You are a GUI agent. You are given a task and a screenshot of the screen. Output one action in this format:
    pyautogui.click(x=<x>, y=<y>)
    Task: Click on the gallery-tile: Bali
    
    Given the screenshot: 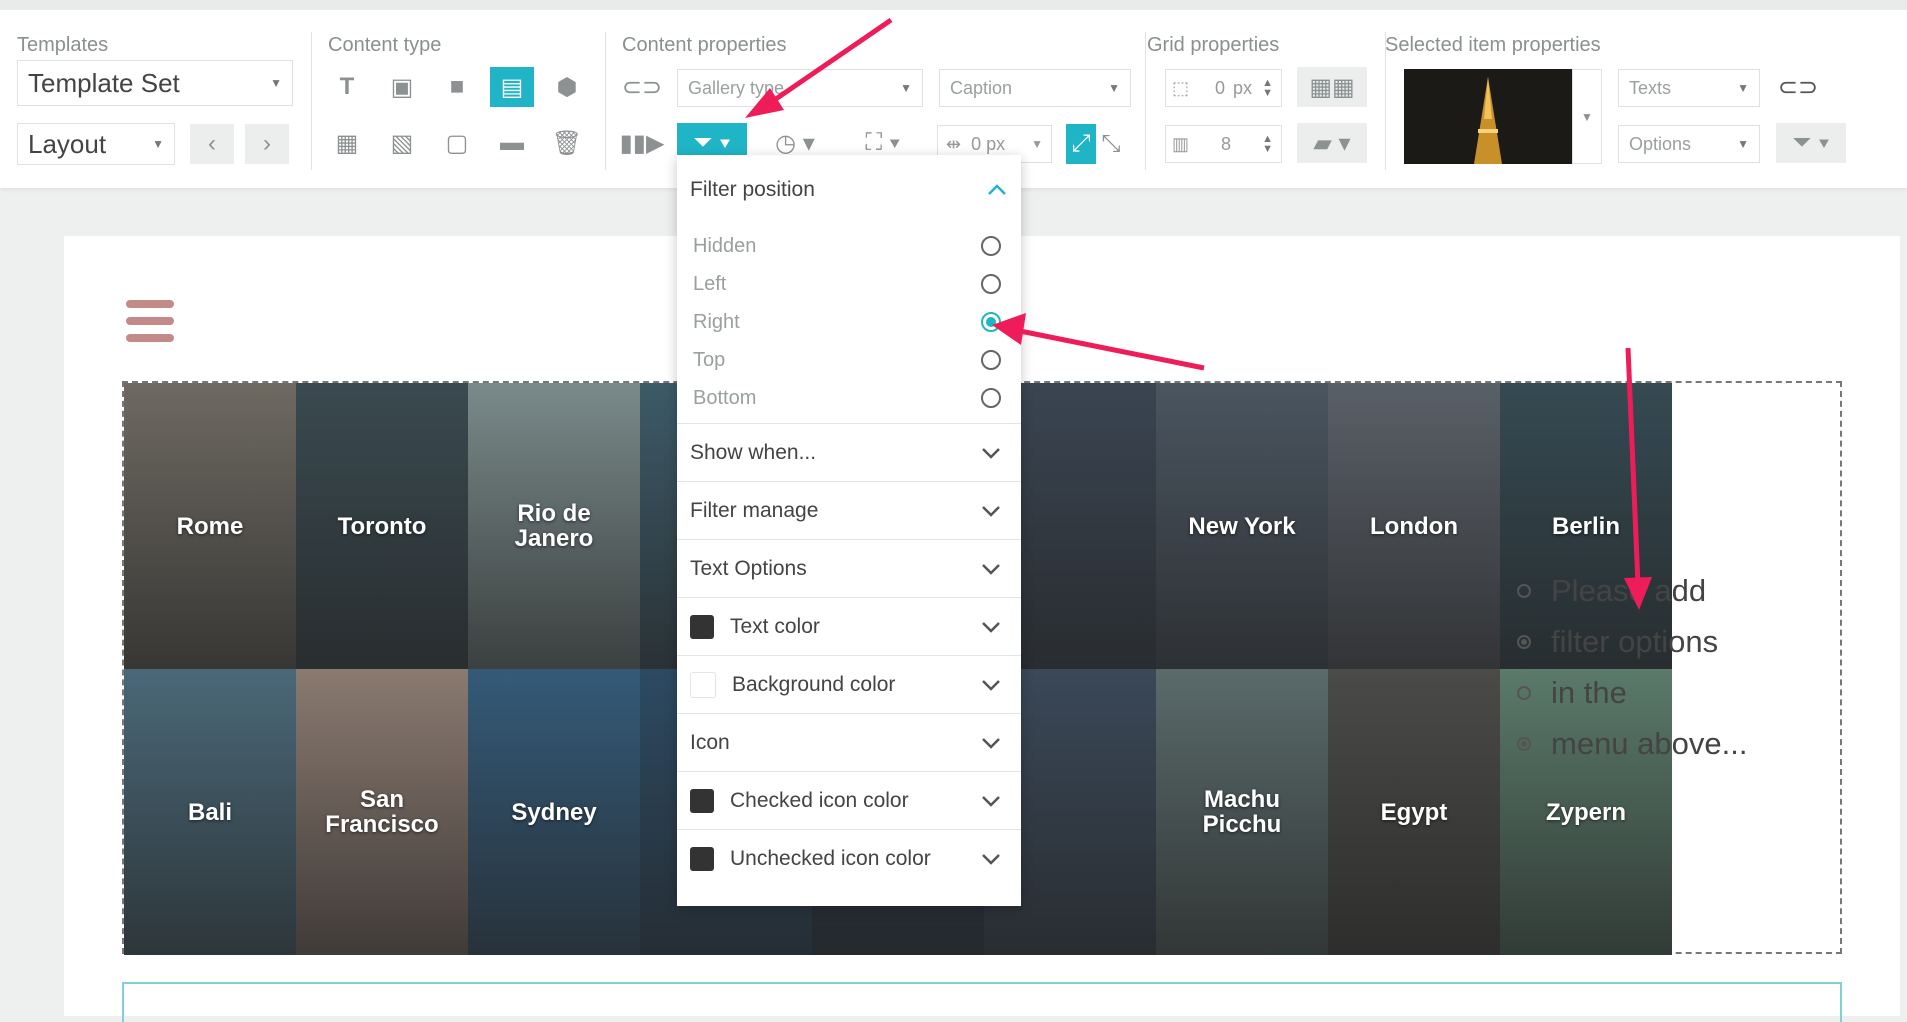 What is the action you would take?
    pyautogui.click(x=210, y=812)
    